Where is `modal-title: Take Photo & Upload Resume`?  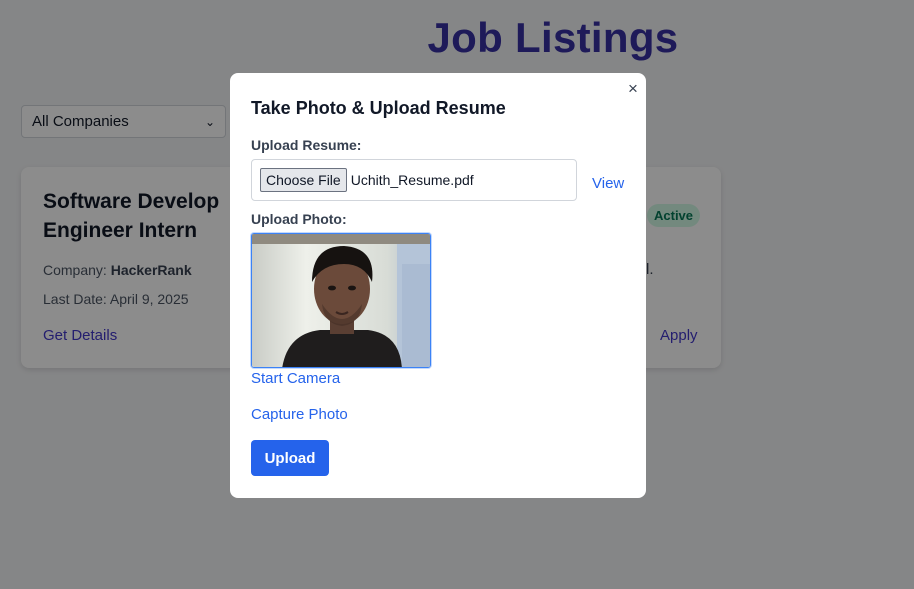
modal-title: Take Photo & Upload Resume is located at coordinates (378, 108).